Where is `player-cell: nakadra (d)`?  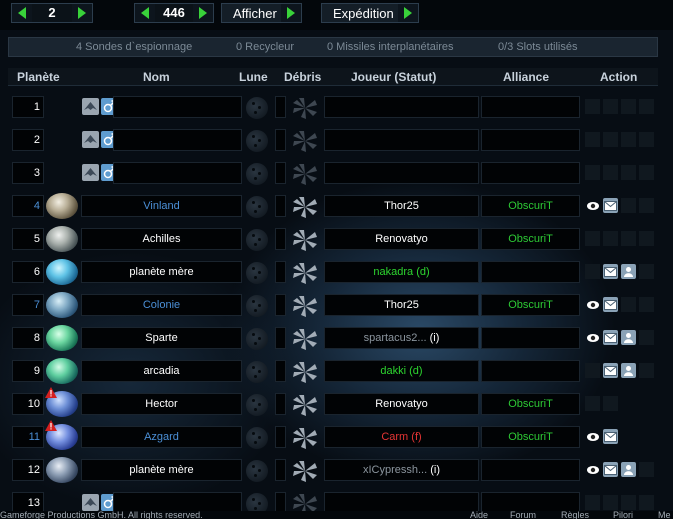 player-cell: nakadra (d) is located at coordinates (401, 272).